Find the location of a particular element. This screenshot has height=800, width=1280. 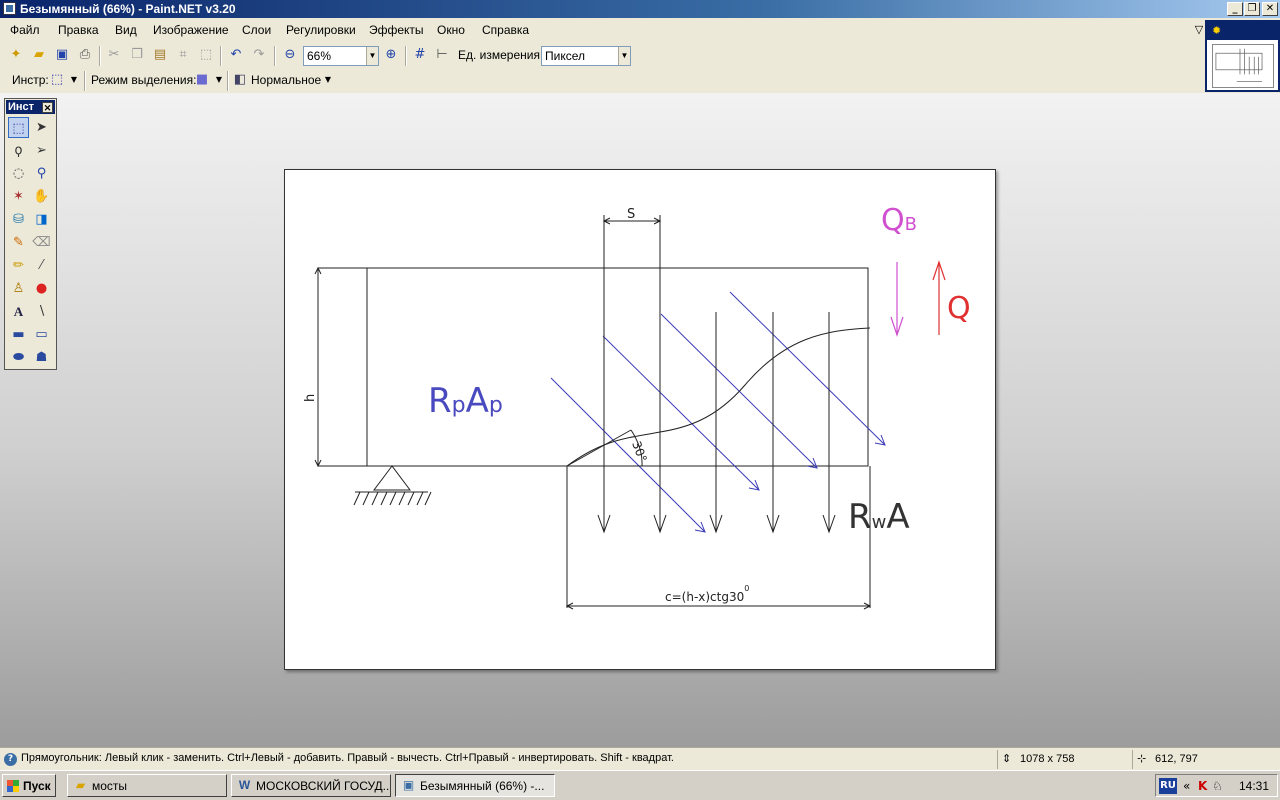

selection-mode-label: Режим выделения: is located at coordinates (144, 80).